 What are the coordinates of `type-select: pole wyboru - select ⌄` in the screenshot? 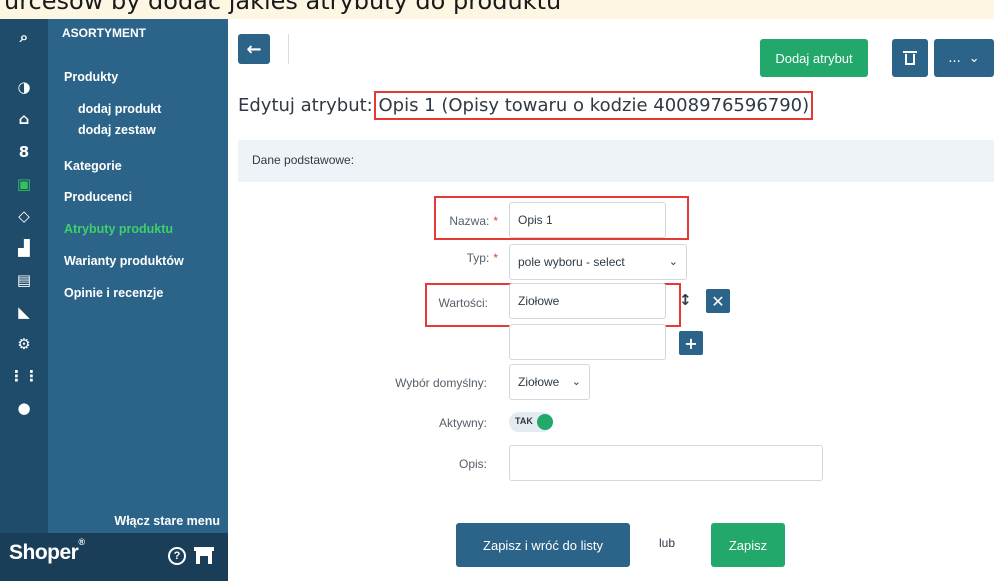 It's located at (598, 262).